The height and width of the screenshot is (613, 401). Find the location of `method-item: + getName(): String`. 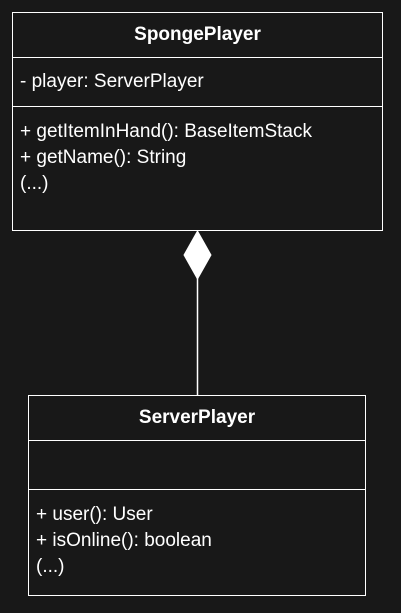

method-item: + getName(): String is located at coordinates (103, 157).